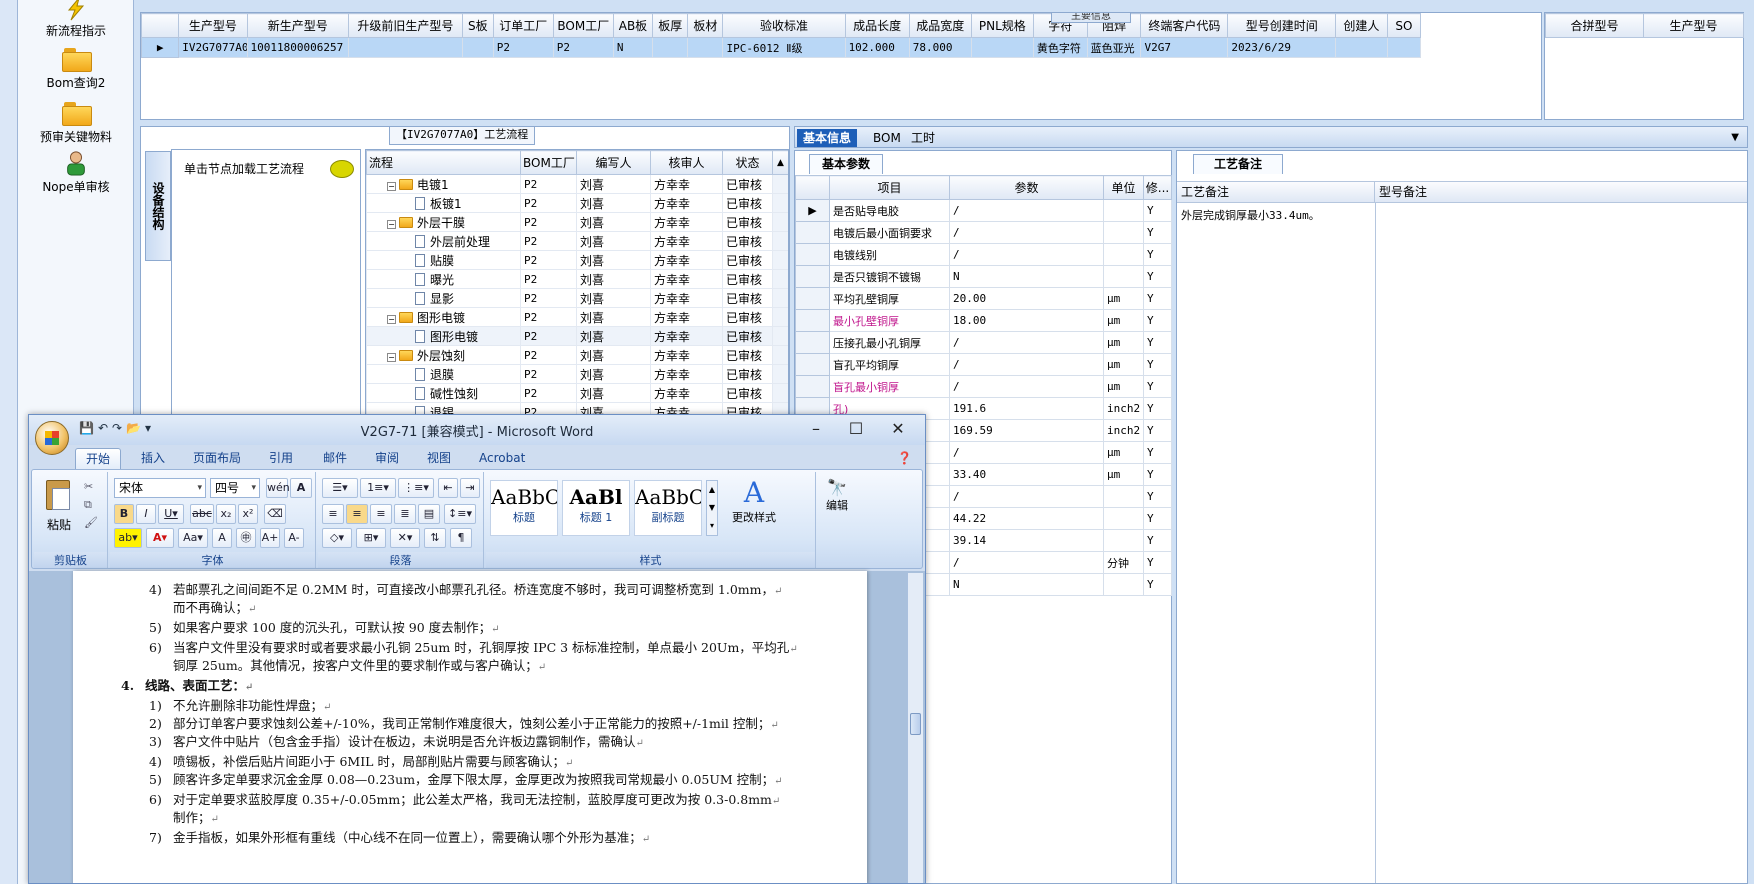  What do you see at coordinates (294, 538) in the screenshot?
I see `shrink-font-button: A-` at bounding box center [294, 538].